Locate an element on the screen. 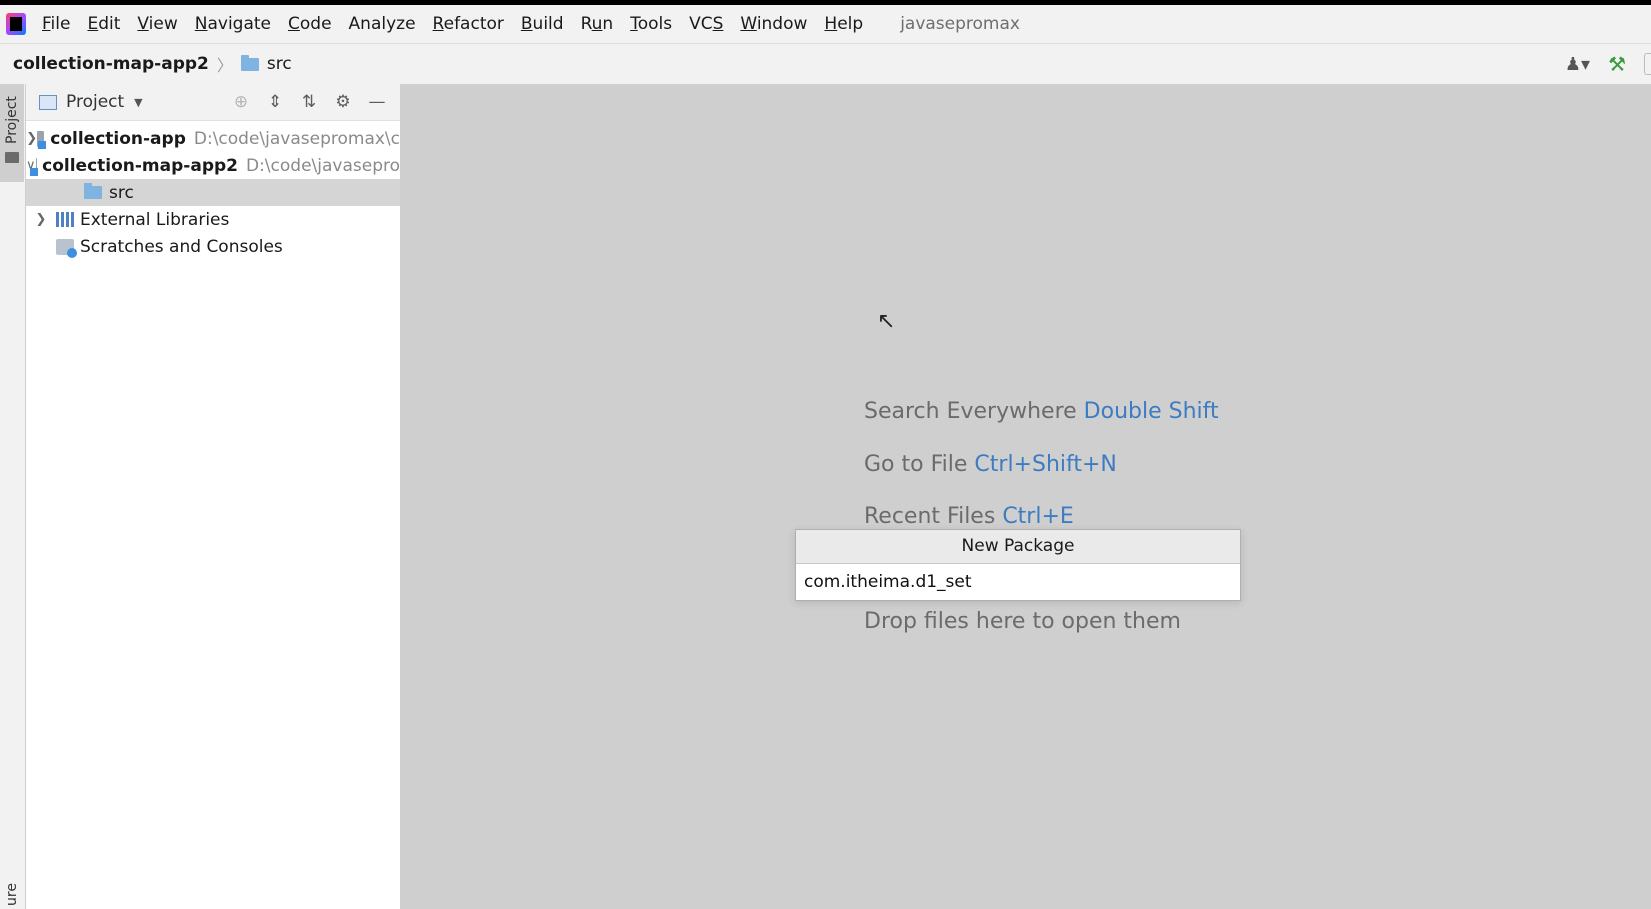 Image resolution: width=1651 pixels, height=909 pixels. hint-go-to-file: Go to File Ctrl+Shift+N is located at coordinates (990, 464).